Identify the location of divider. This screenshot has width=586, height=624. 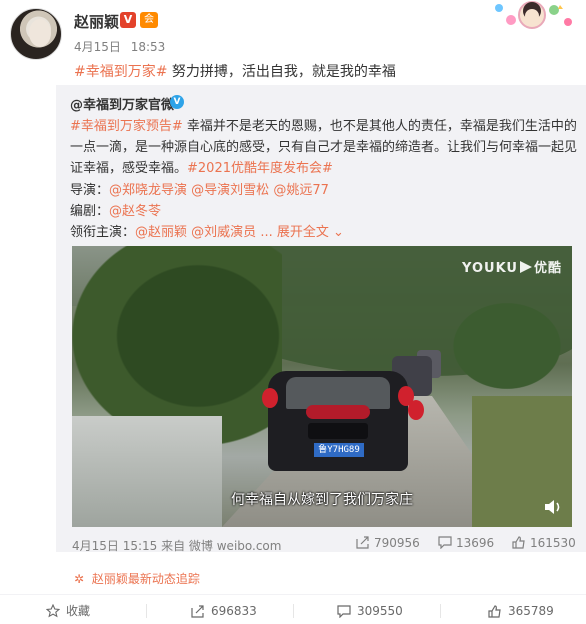
(293, 594).